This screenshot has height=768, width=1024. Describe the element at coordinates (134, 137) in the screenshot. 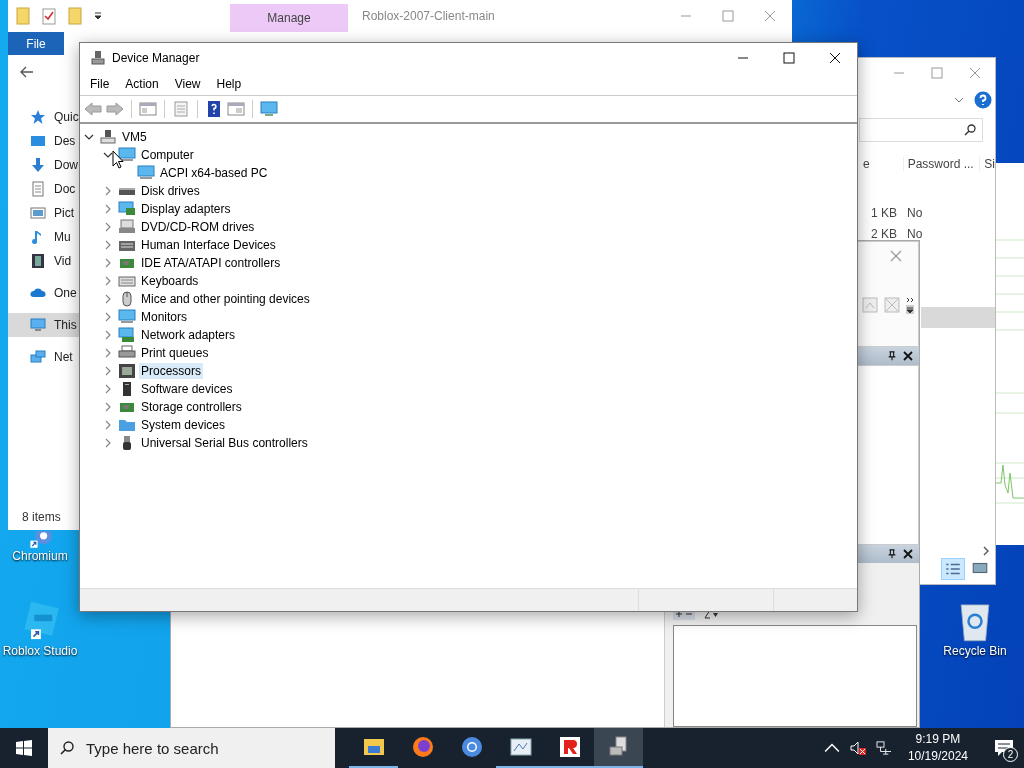

I see `tree-item: VM5` at that location.